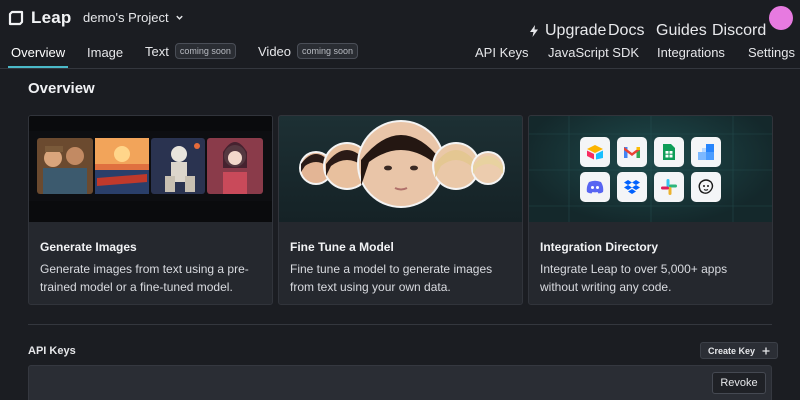  Describe the element at coordinates (402, 164) in the screenshot. I see `portraits-image` at that location.